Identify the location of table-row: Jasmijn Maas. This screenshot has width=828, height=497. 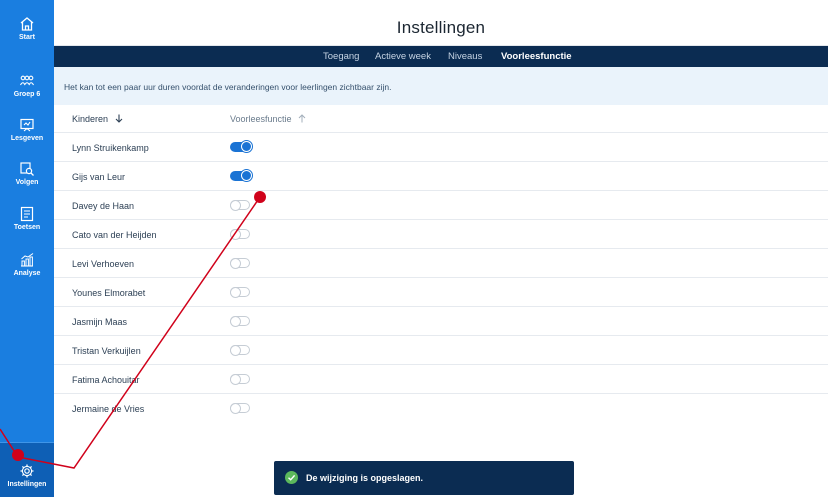
(441, 321).